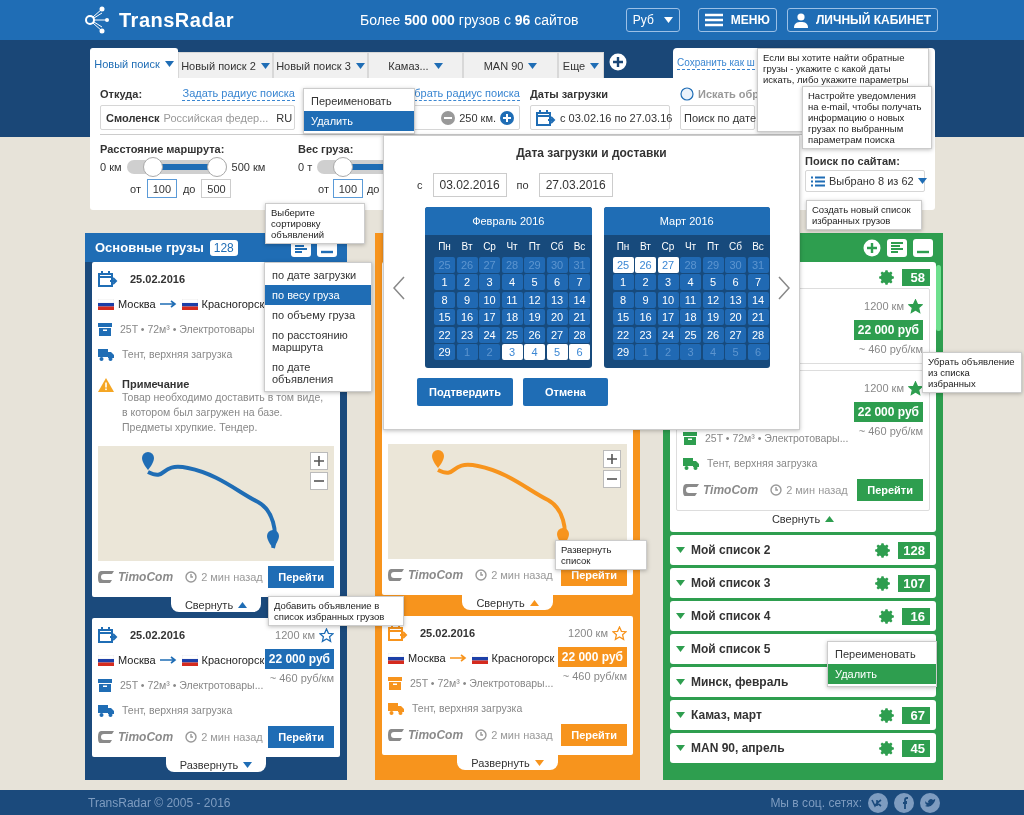 Image resolution: width=1024 pixels, height=815 pixels. What do you see at coordinates (716, 63) in the screenshot?
I see `save-link: Сохранить как ш` at bounding box center [716, 63].